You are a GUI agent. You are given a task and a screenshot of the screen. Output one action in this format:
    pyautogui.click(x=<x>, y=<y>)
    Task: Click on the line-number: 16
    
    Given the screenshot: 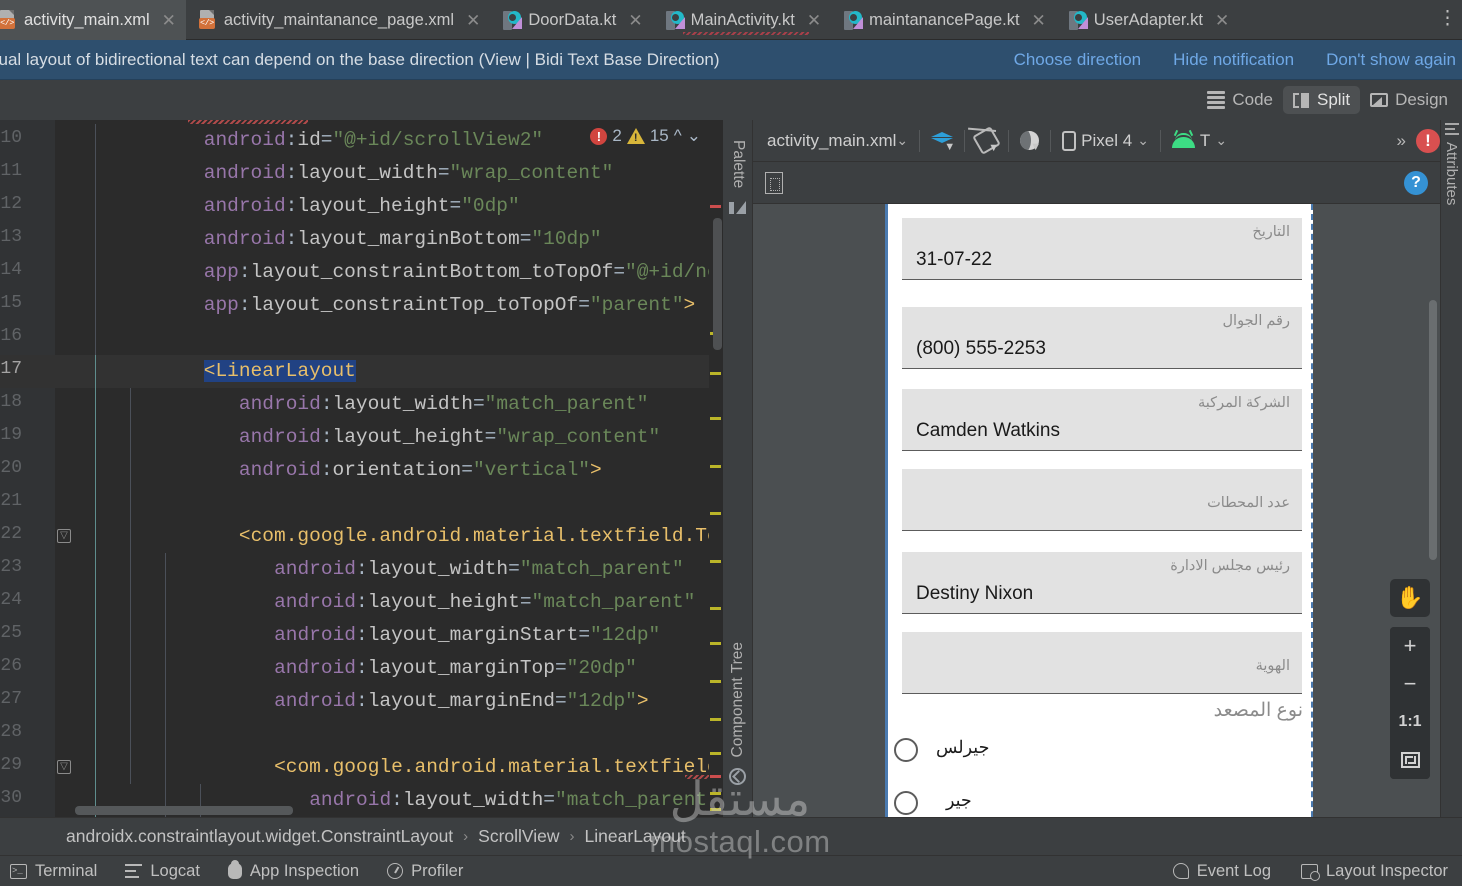 What is the action you would take?
    pyautogui.click(x=11, y=336)
    